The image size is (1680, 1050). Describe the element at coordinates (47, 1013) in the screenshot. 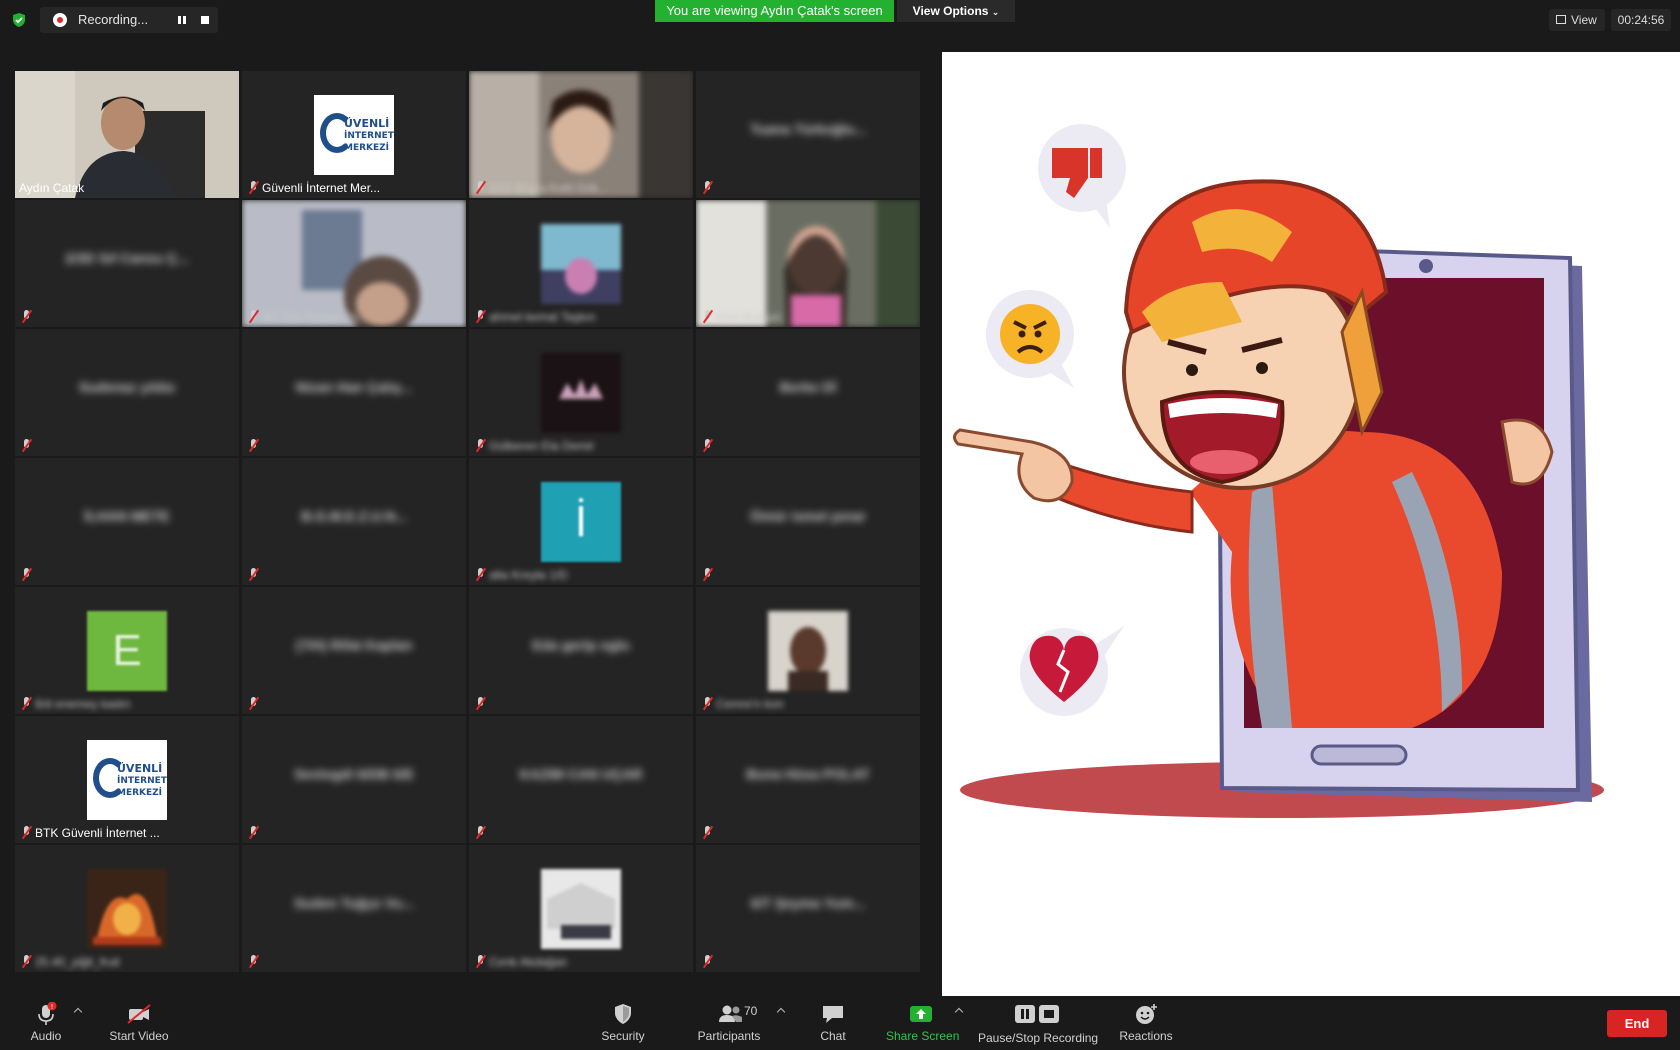

I see `microphone-icon: !` at that location.